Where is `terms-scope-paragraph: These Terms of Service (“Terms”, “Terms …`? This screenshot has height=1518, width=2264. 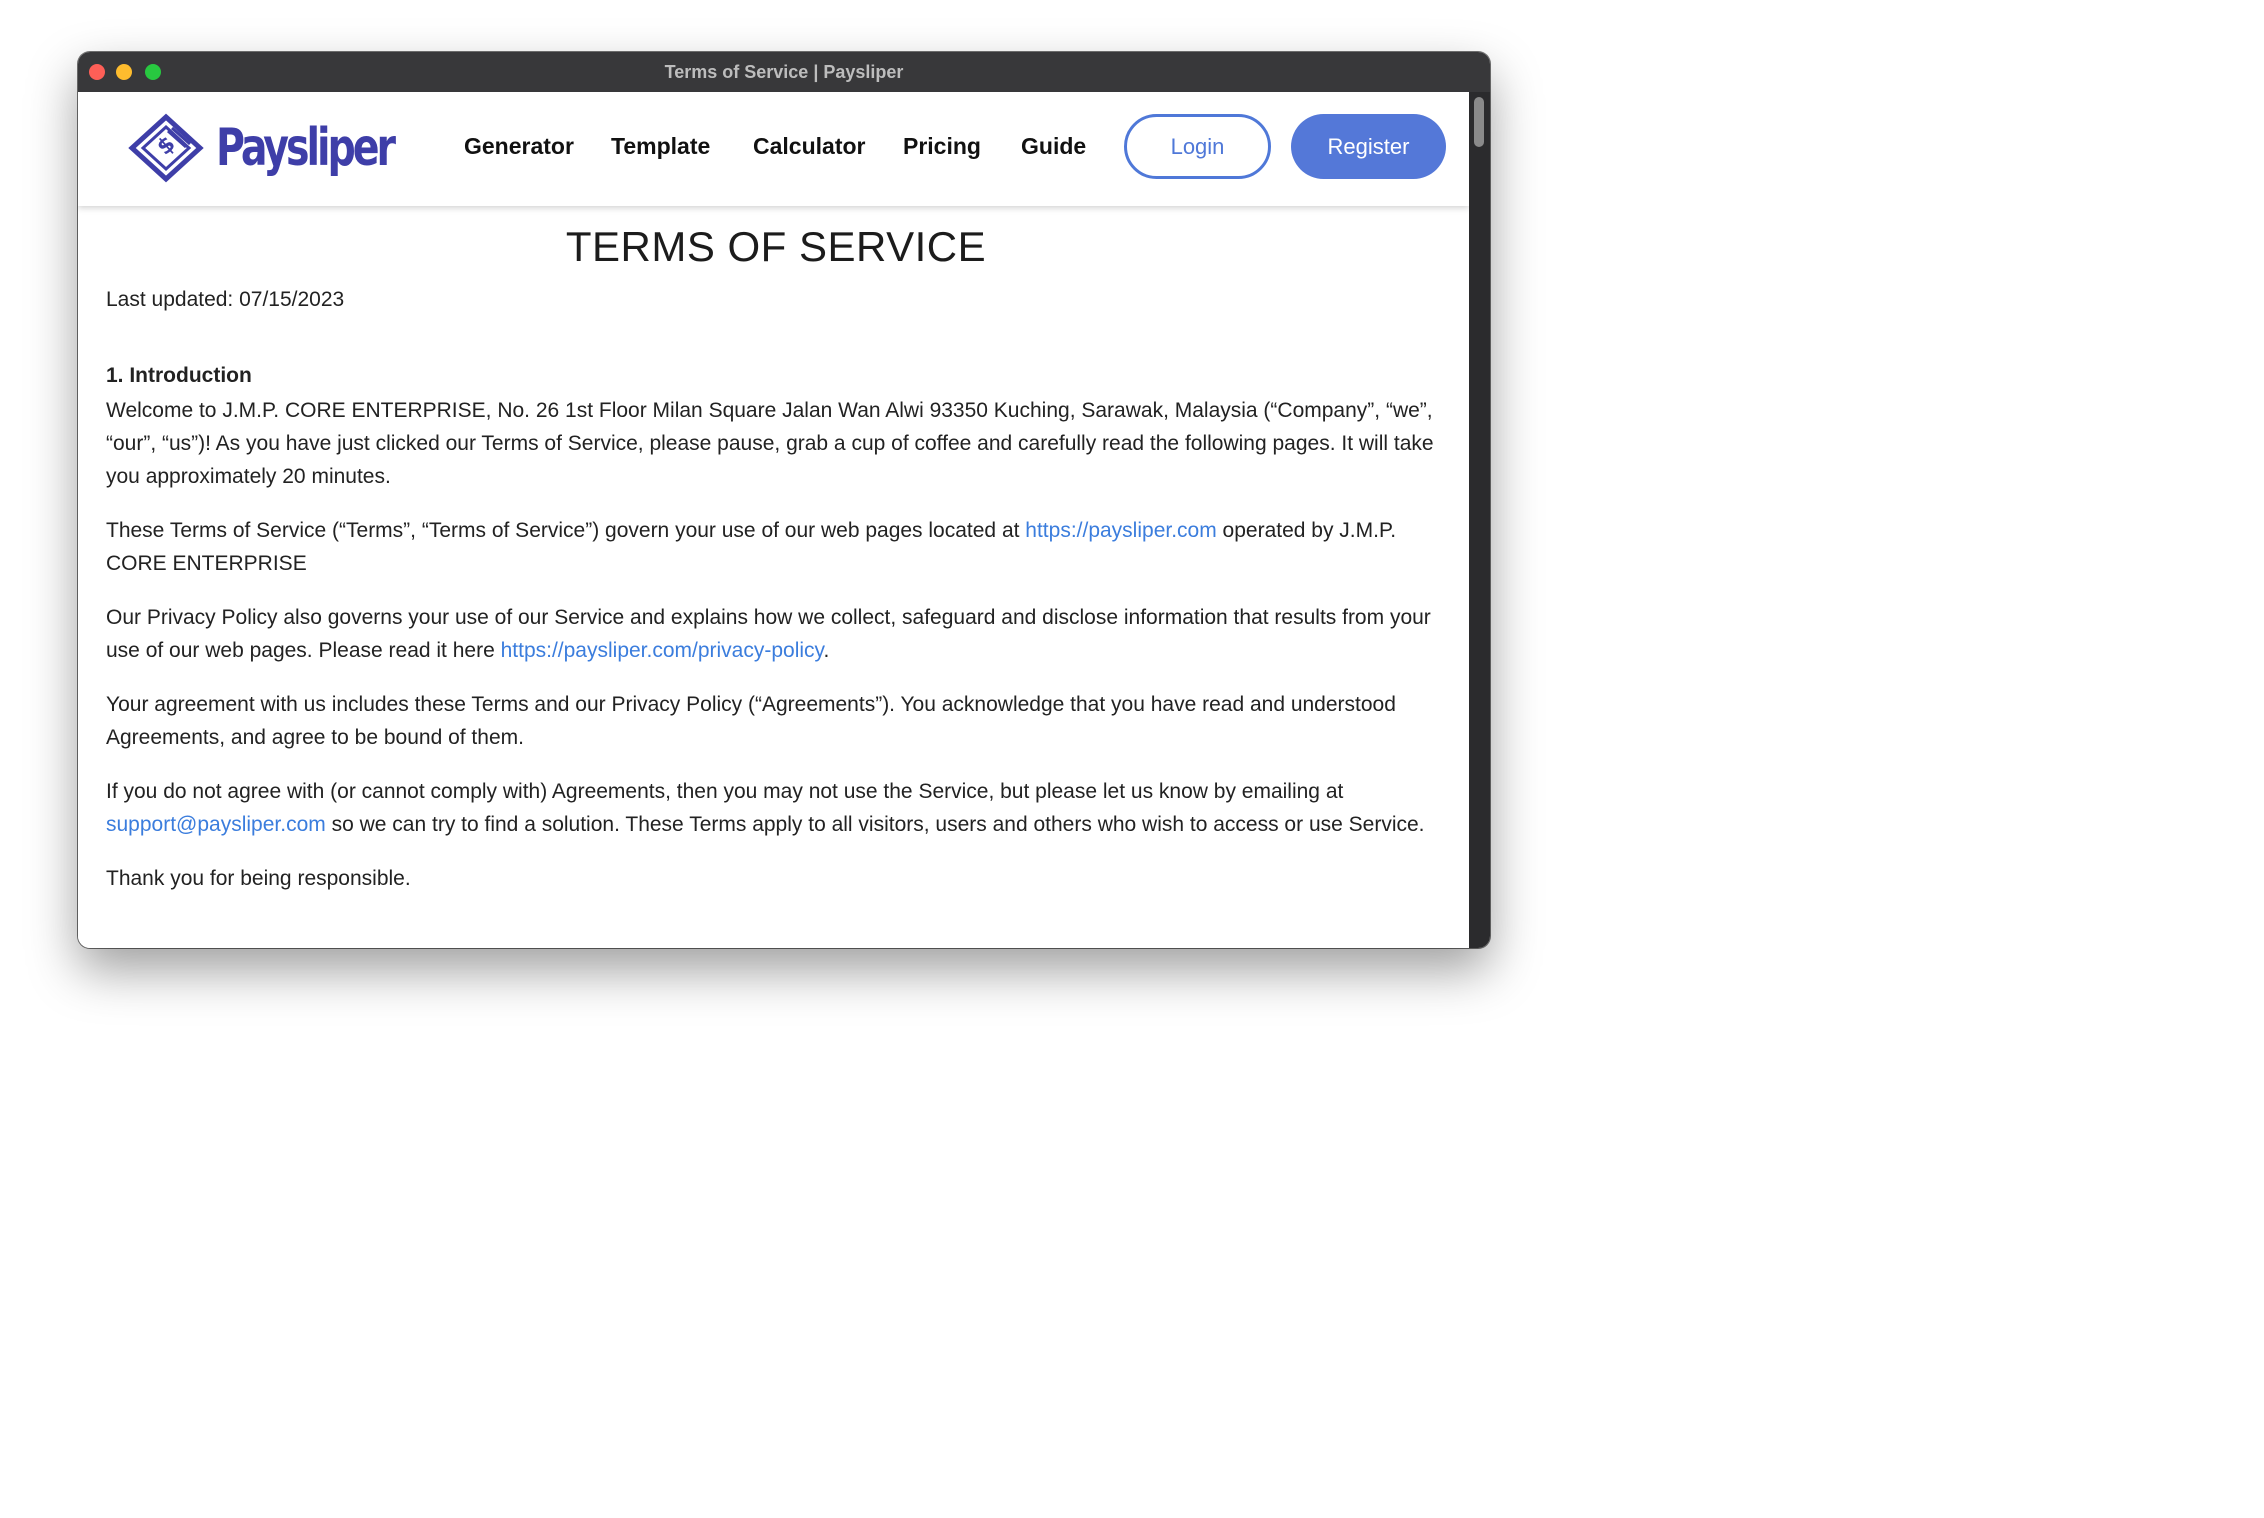
terms-scope-paragraph: These Terms of Service (“Terms”, “Terms … is located at coordinates (776, 547).